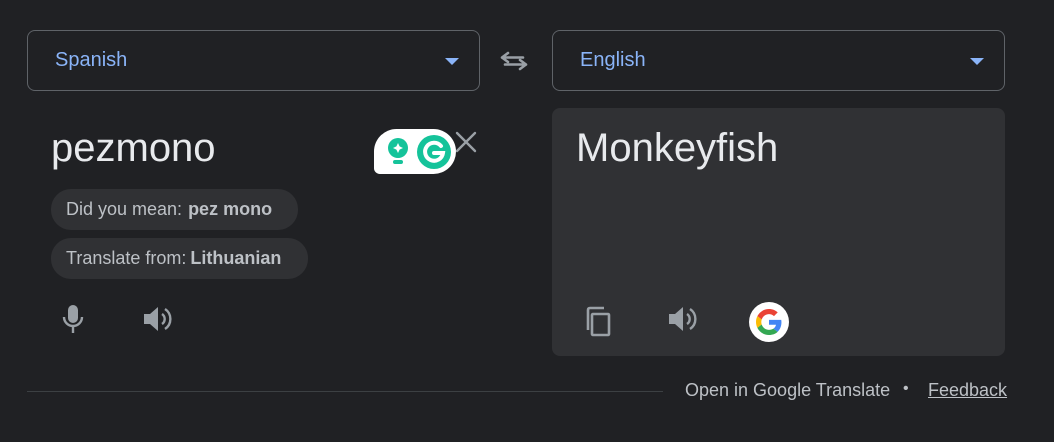 Image resolution: width=1054 pixels, height=442 pixels. I want to click on target-language-label: English, so click(613, 60).